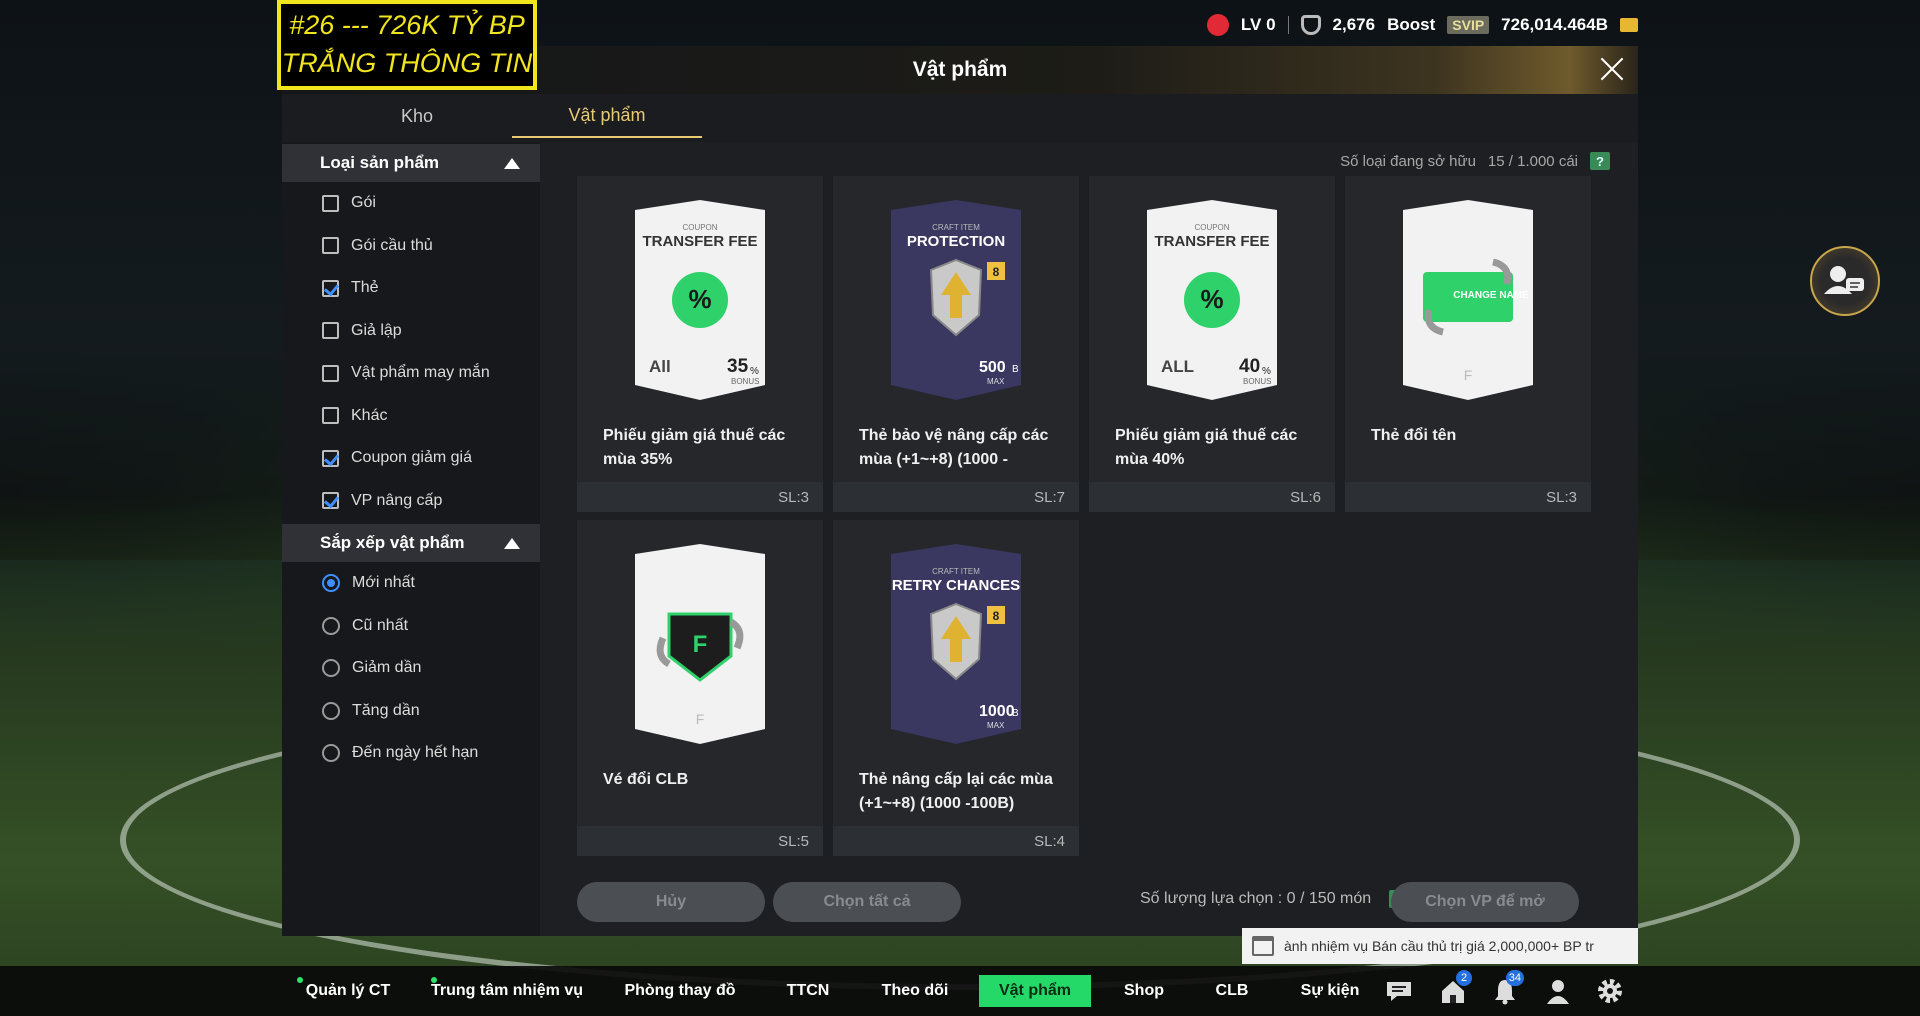 The image size is (1920, 1016). Describe the element at coordinates (1610, 991) in the screenshot. I see `settings-gear-icon` at that location.